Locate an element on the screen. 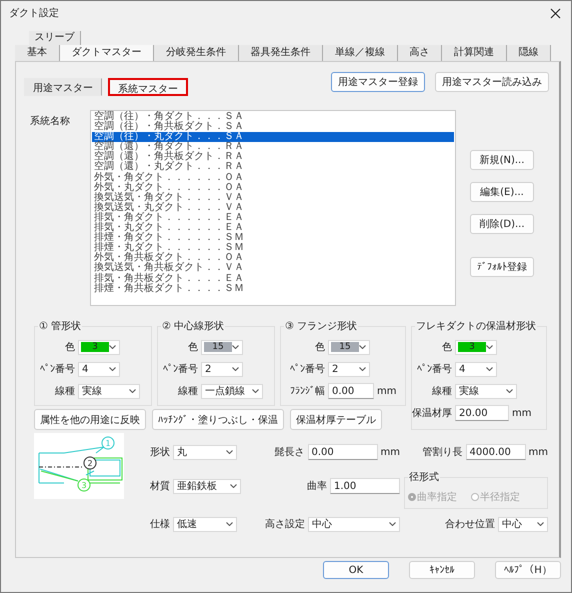 The image size is (572, 593). tab: 系統マスター is located at coordinates (148, 87).